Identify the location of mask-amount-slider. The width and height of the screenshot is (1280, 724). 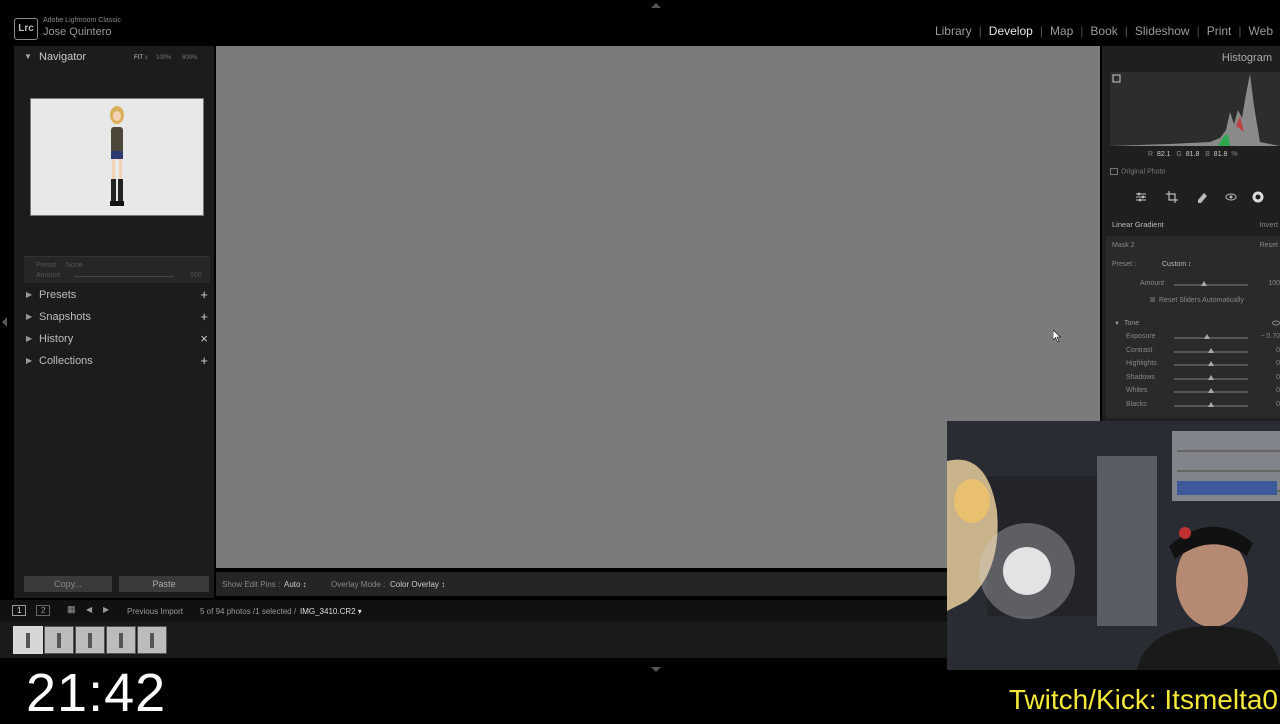
(1211, 285).